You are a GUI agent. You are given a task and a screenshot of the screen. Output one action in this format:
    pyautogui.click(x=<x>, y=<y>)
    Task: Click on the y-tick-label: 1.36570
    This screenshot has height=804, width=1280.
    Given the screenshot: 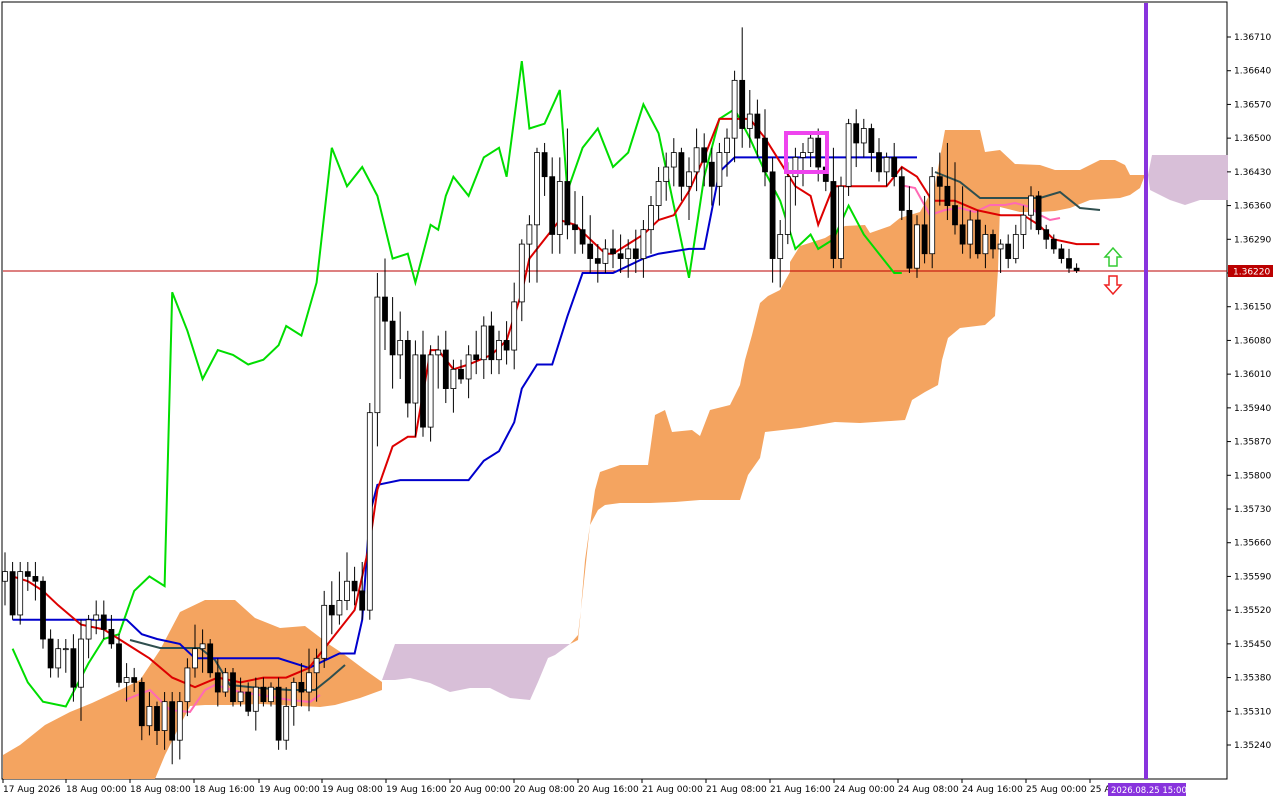 What is the action you would take?
    pyautogui.click(x=1252, y=105)
    